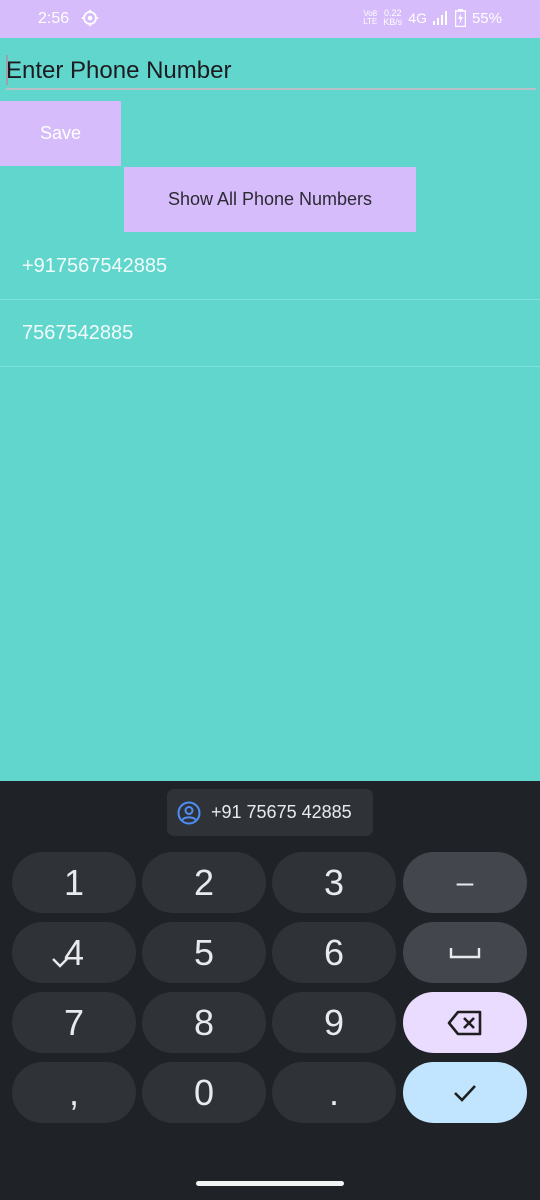 Image resolution: width=540 pixels, height=1200 pixels. Describe the element at coordinates (370, 21) in the screenshot. I see `volte-bottom-text: LTE` at that location.